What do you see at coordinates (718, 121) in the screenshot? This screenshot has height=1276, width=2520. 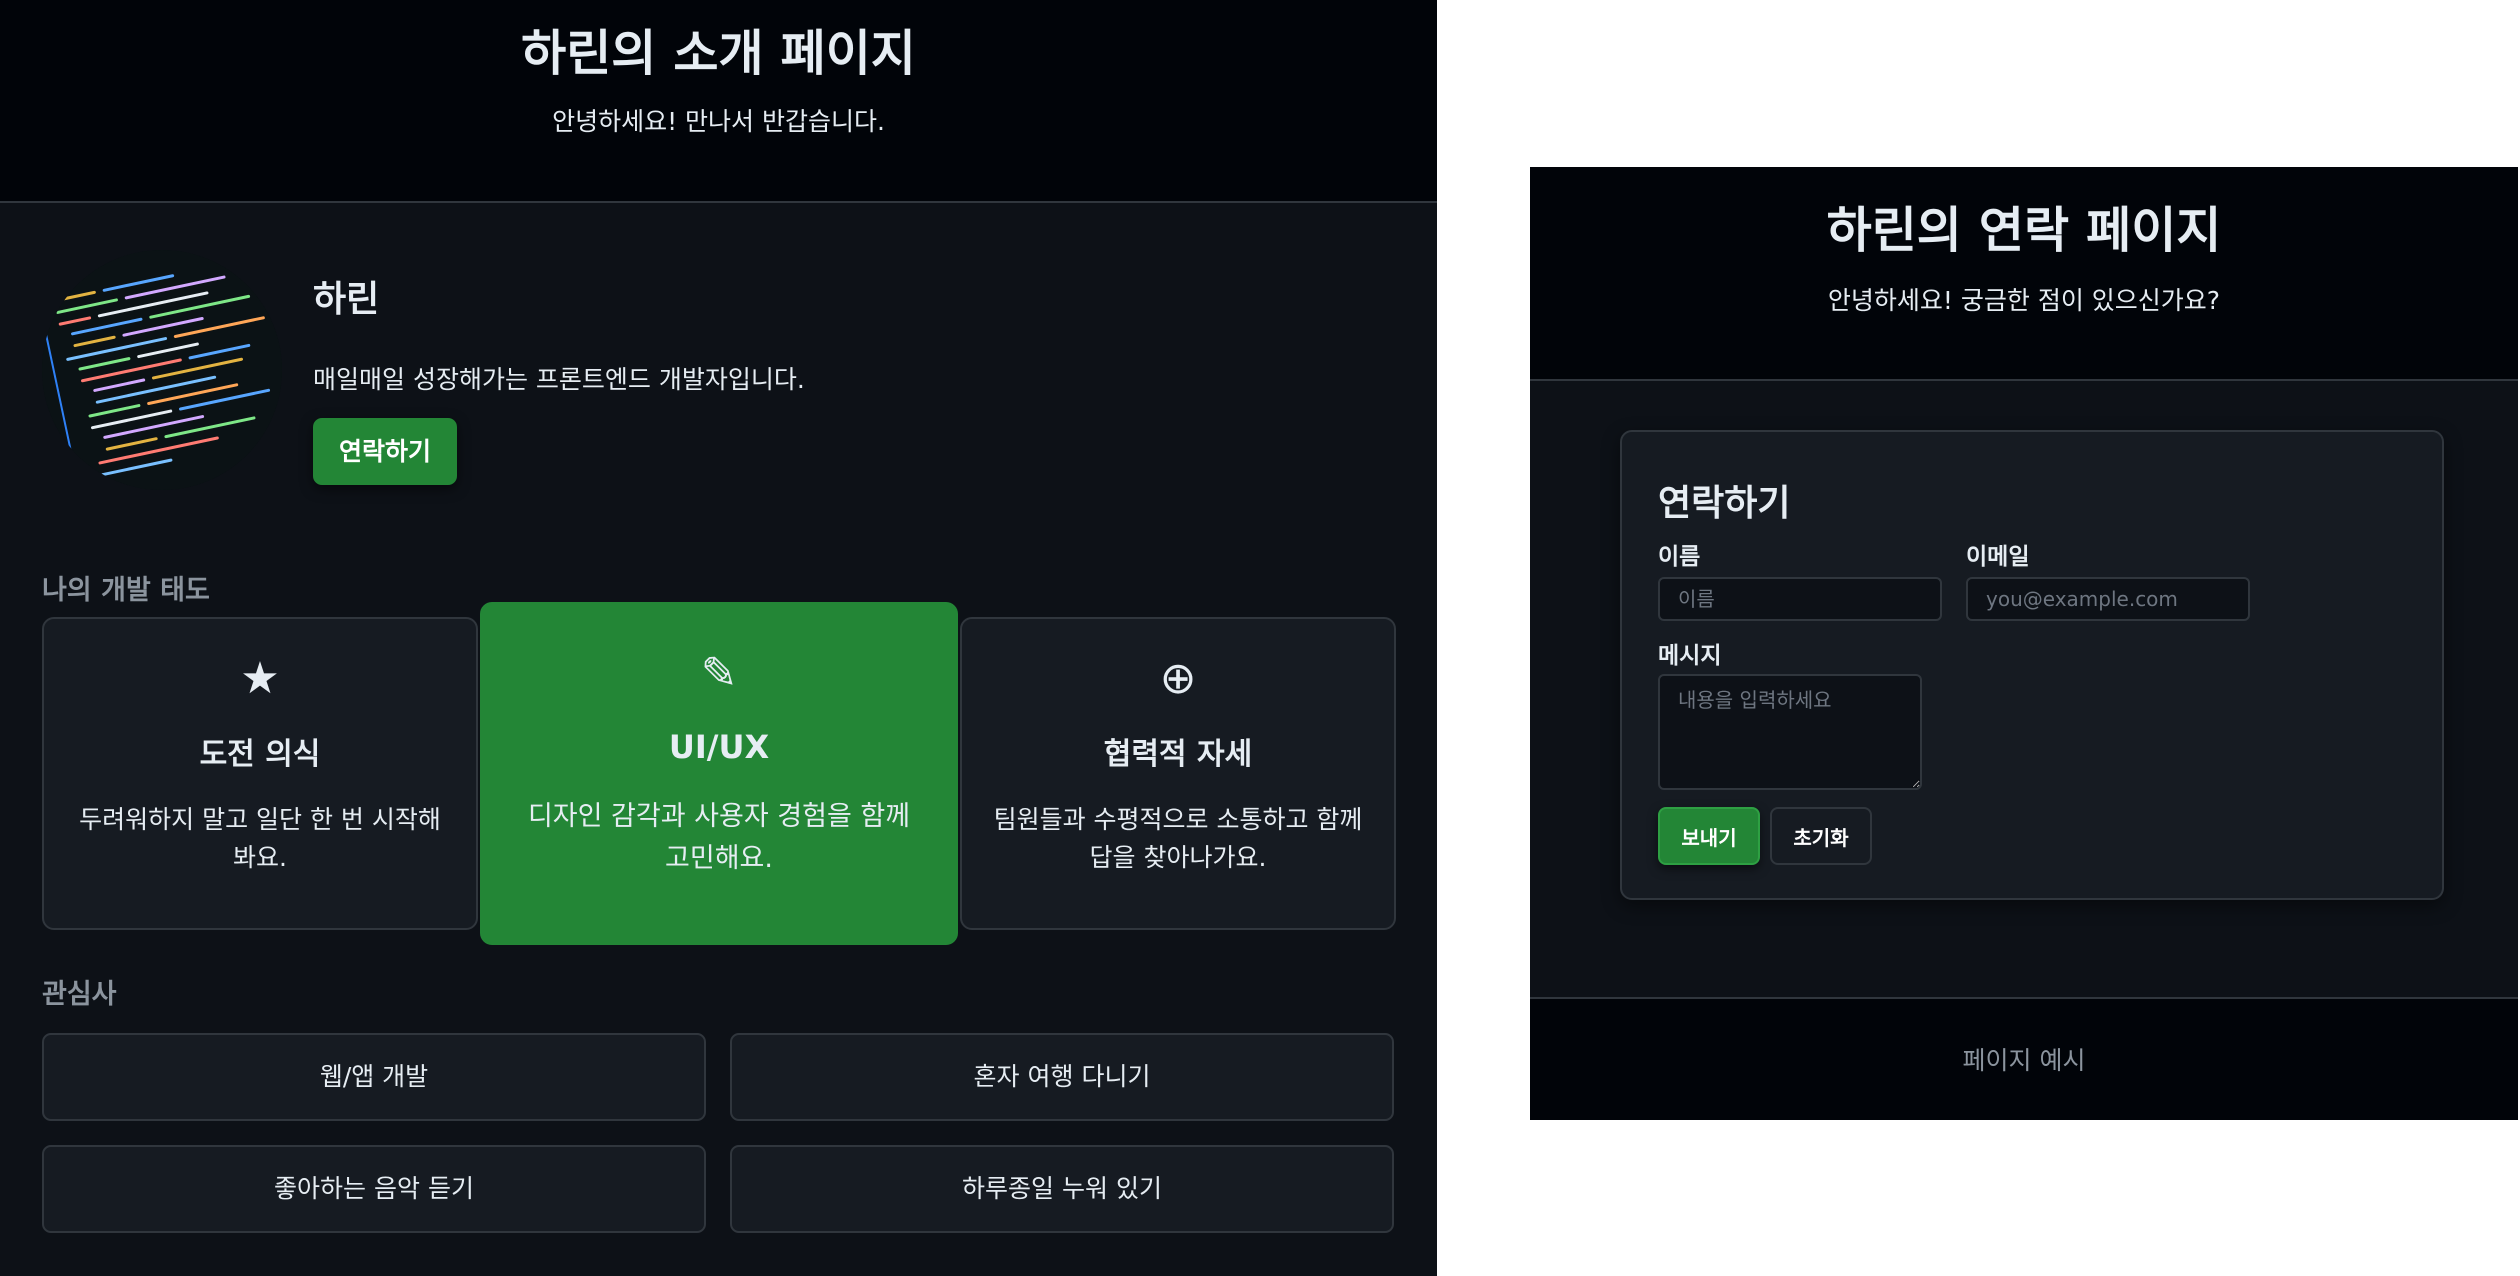 I see `intro-page-subtitle: 안녕하세요! 만나서 반갑습니다.` at bounding box center [718, 121].